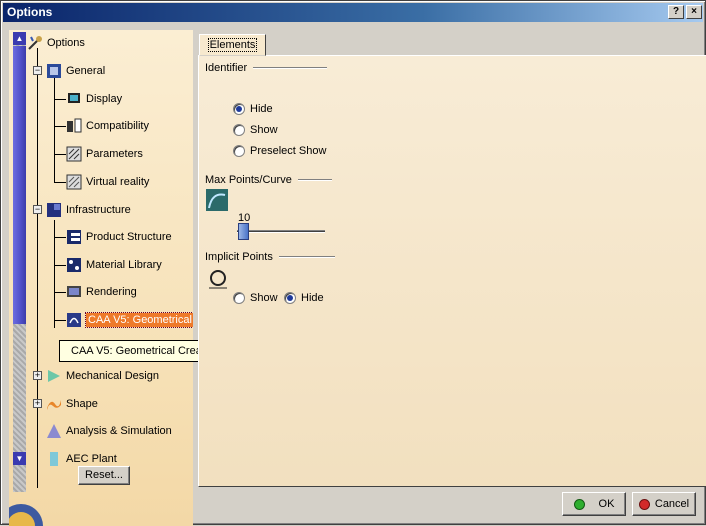 The height and width of the screenshot is (526, 706). What do you see at coordinates (353, 12) in the screenshot?
I see `title-bar: Options` at bounding box center [353, 12].